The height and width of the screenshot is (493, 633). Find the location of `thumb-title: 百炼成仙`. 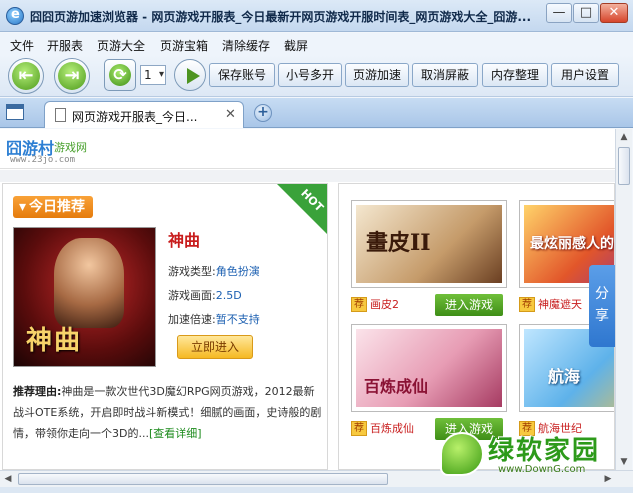

thumb-title: 百炼成仙 is located at coordinates (396, 386).